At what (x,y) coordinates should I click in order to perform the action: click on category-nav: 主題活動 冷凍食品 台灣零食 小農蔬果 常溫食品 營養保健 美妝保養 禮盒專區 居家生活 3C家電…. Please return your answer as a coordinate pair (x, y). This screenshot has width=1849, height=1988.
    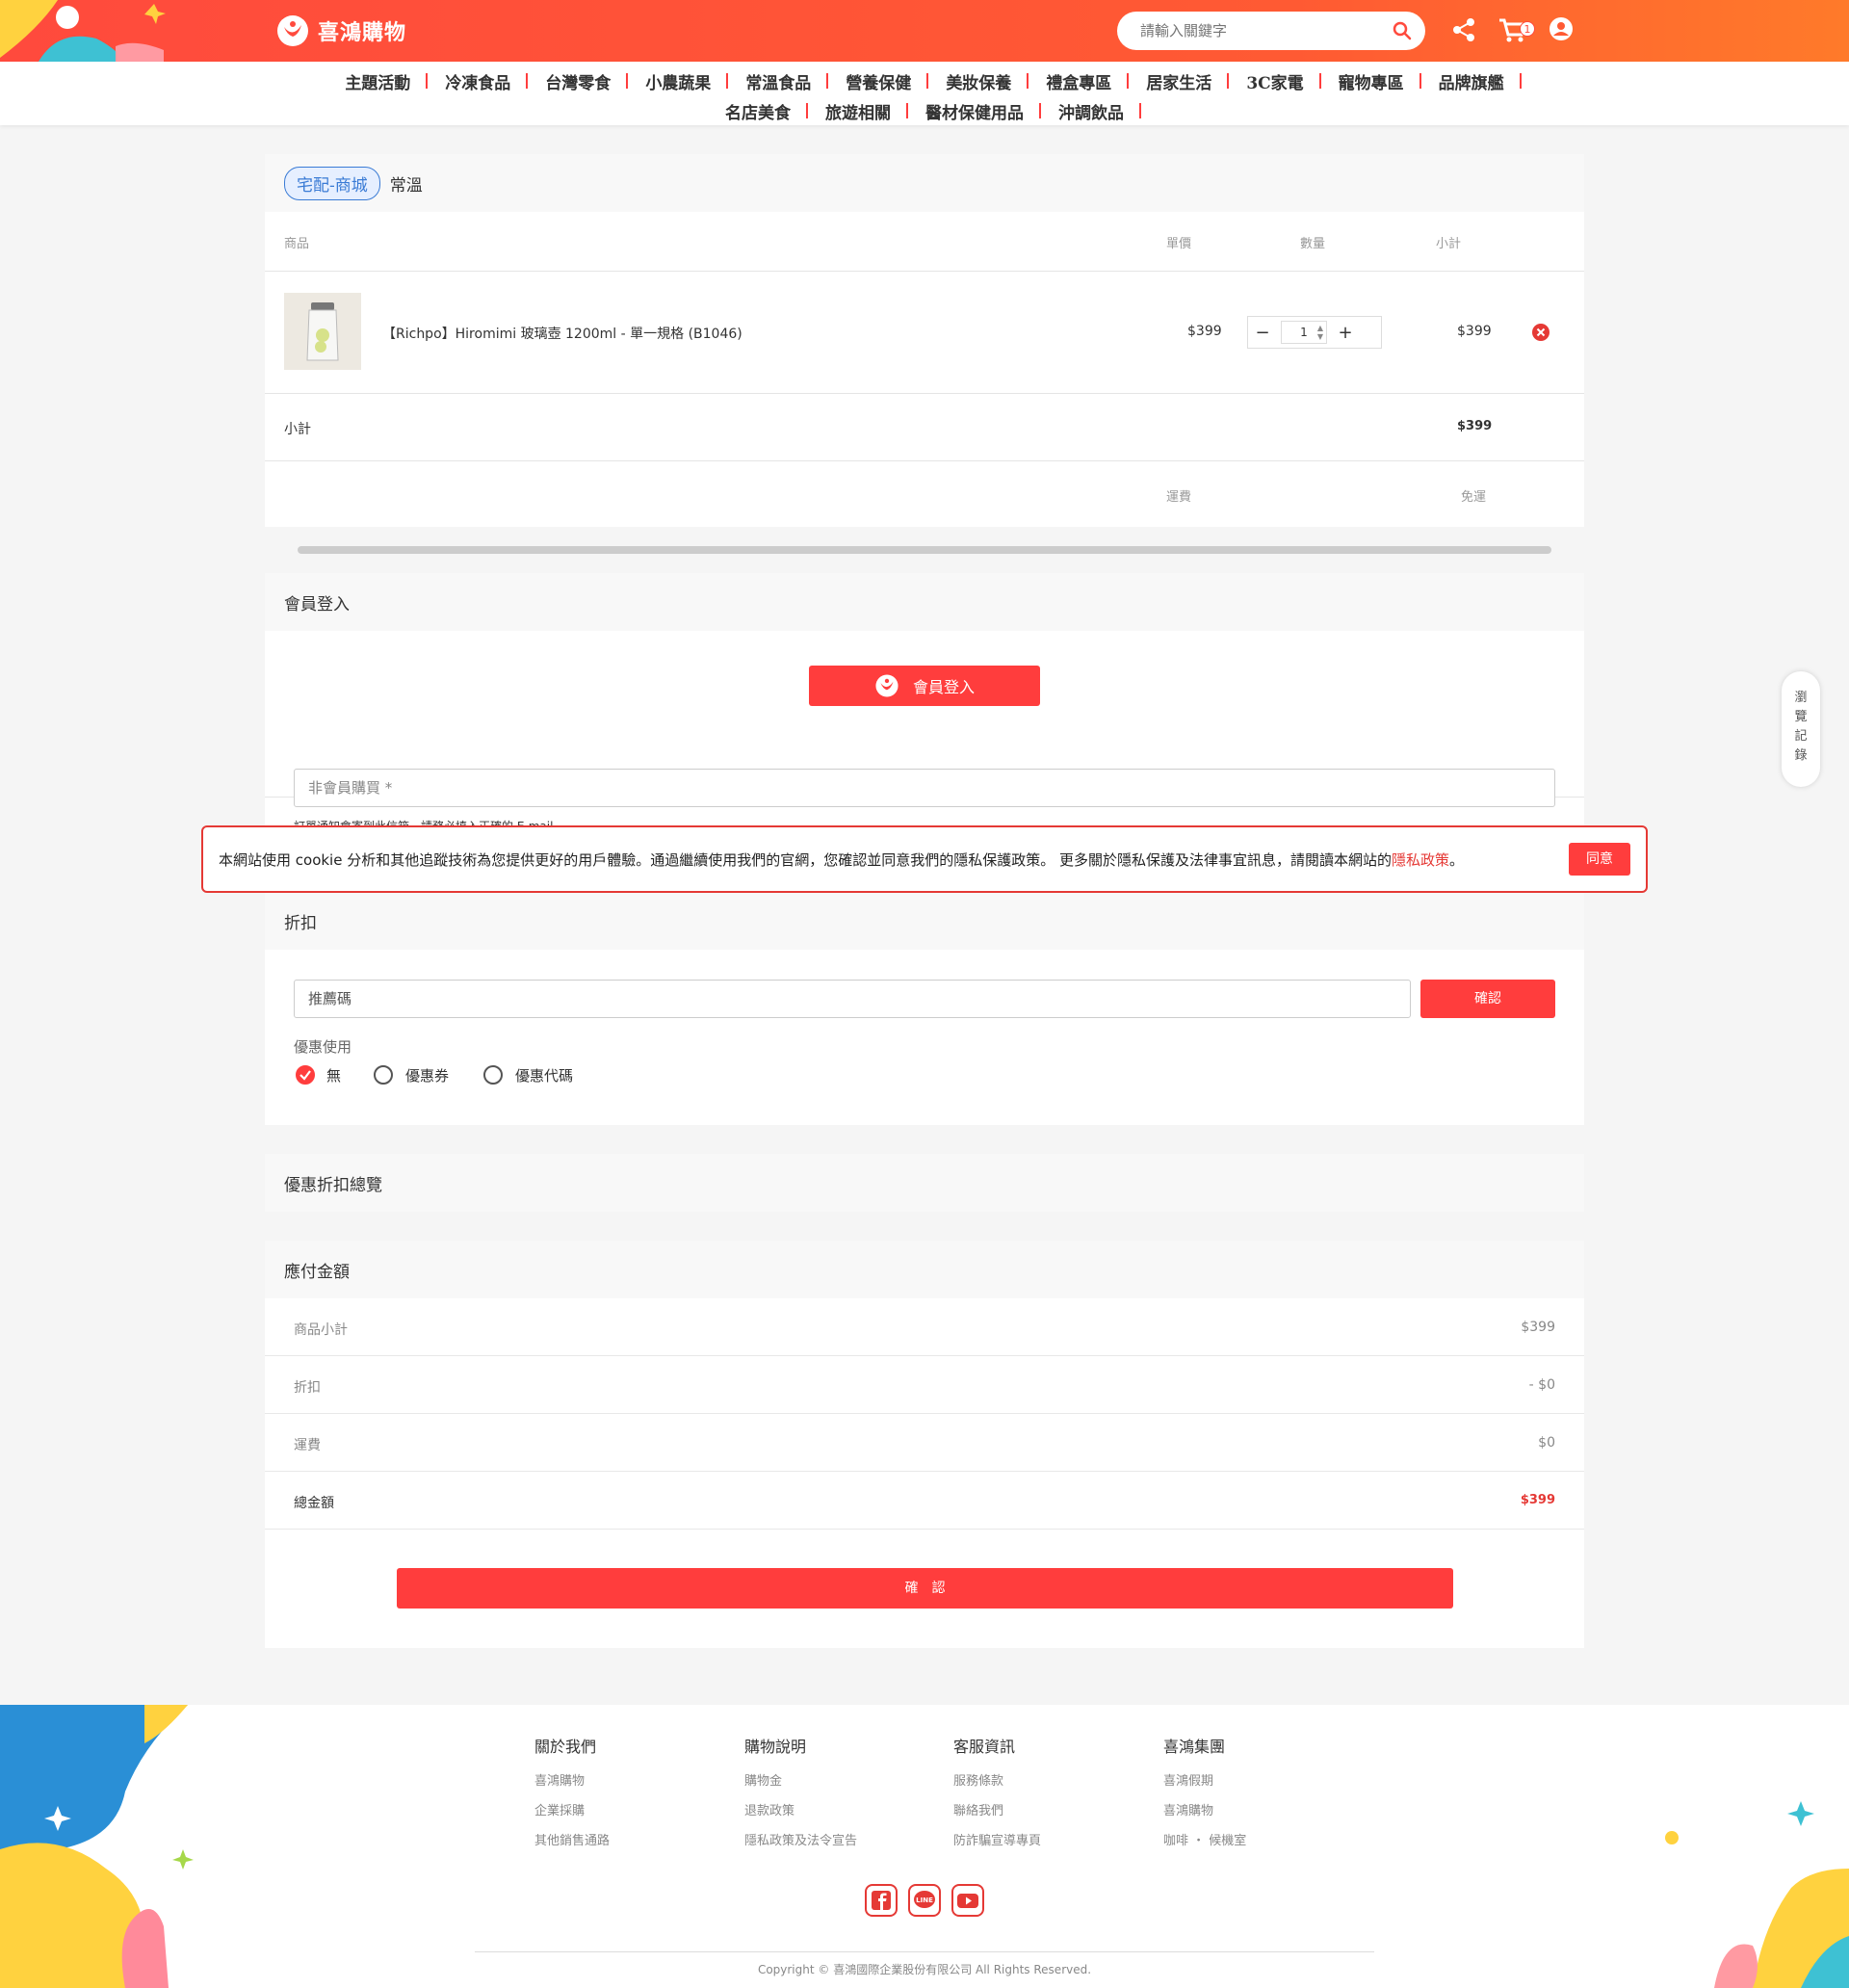
    Looking at the image, I should click on (924, 93).